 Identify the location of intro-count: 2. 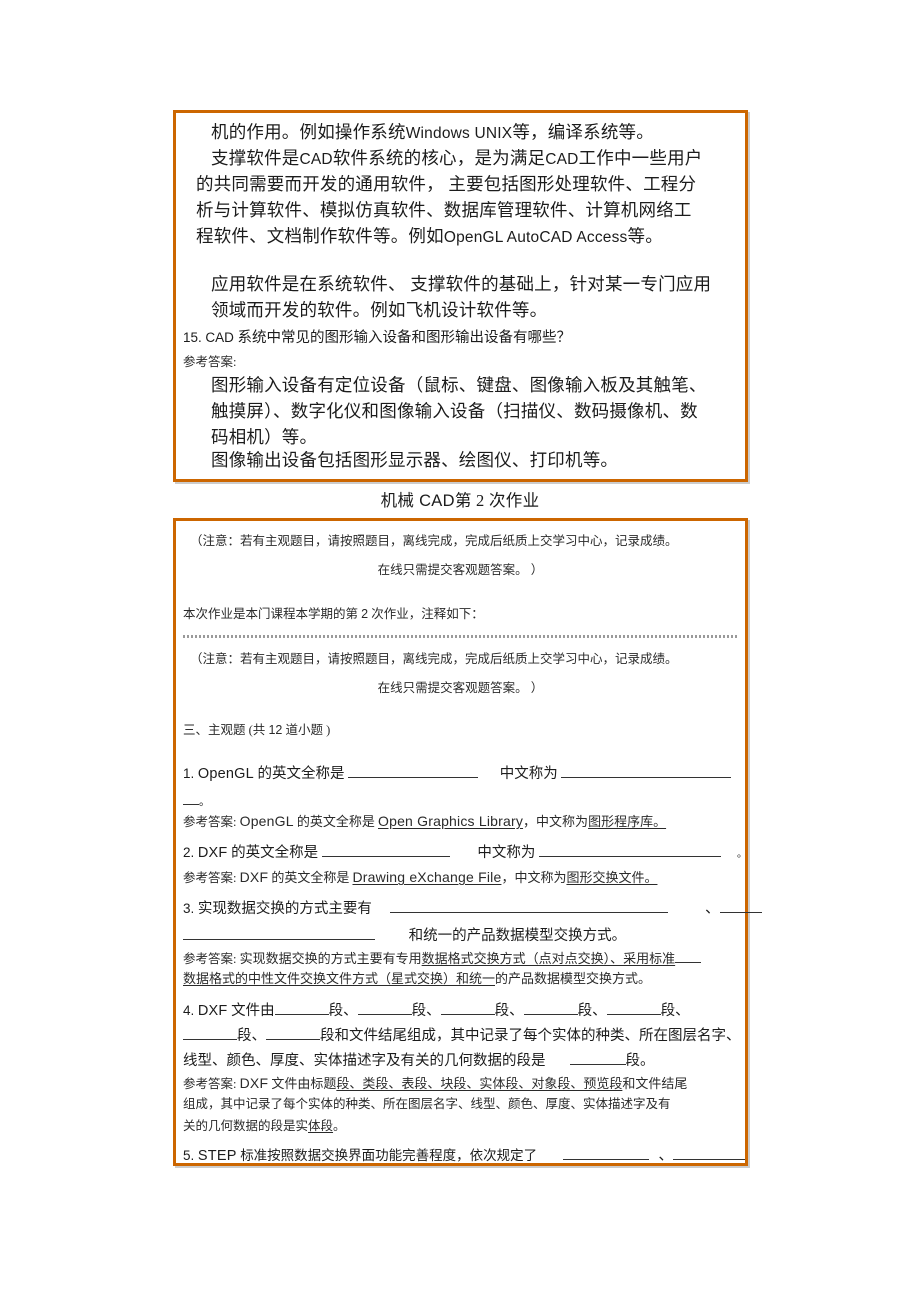
(365, 614).